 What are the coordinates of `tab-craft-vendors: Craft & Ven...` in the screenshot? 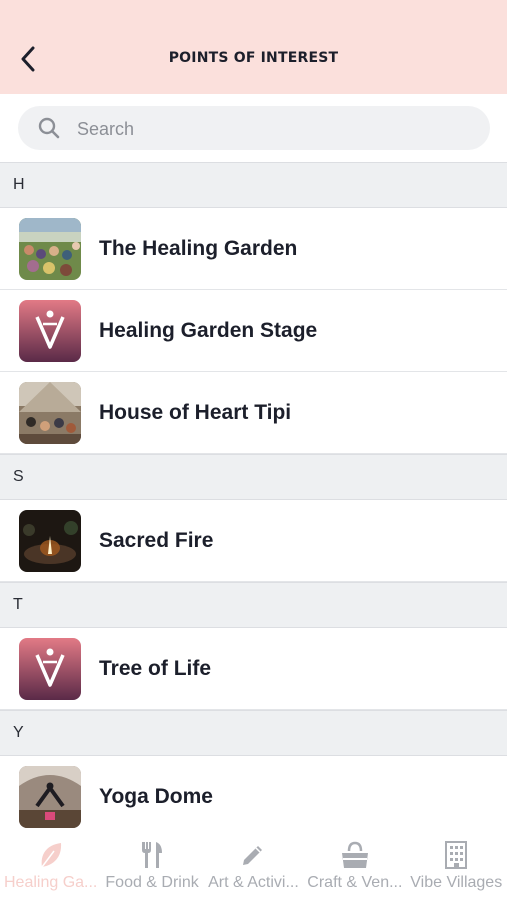 It's located at (354, 865).